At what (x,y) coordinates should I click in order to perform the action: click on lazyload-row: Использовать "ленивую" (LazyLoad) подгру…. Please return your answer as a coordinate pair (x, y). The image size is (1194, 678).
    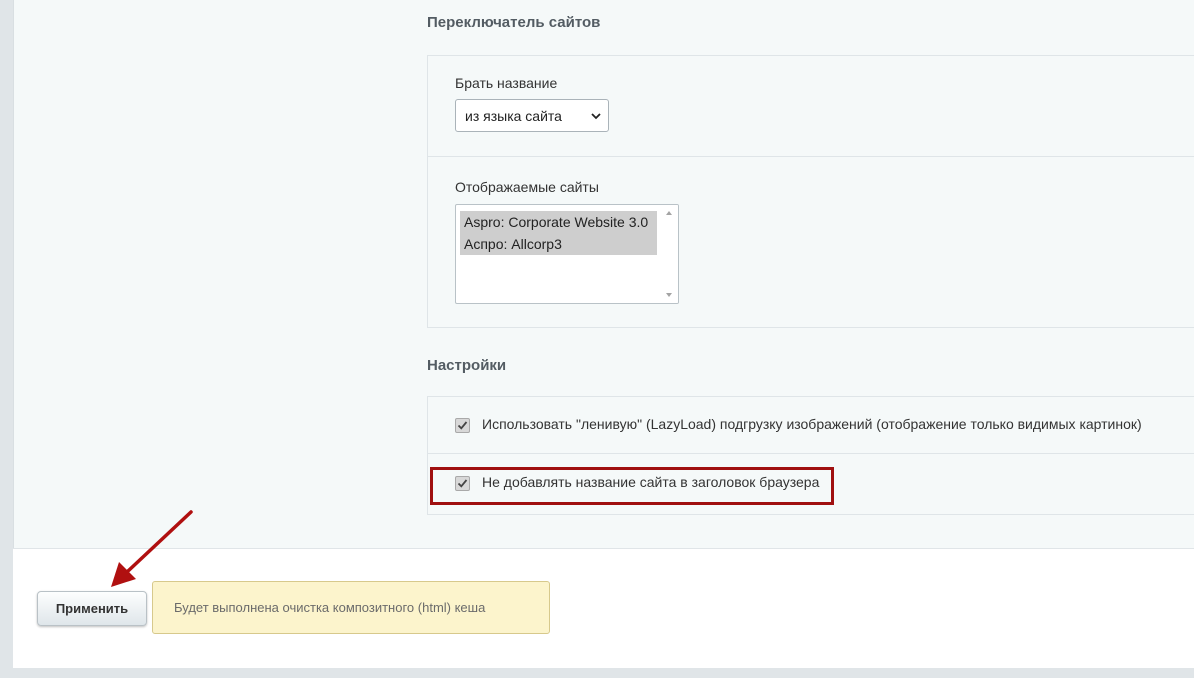
    Looking at the image, I should click on (811, 425).